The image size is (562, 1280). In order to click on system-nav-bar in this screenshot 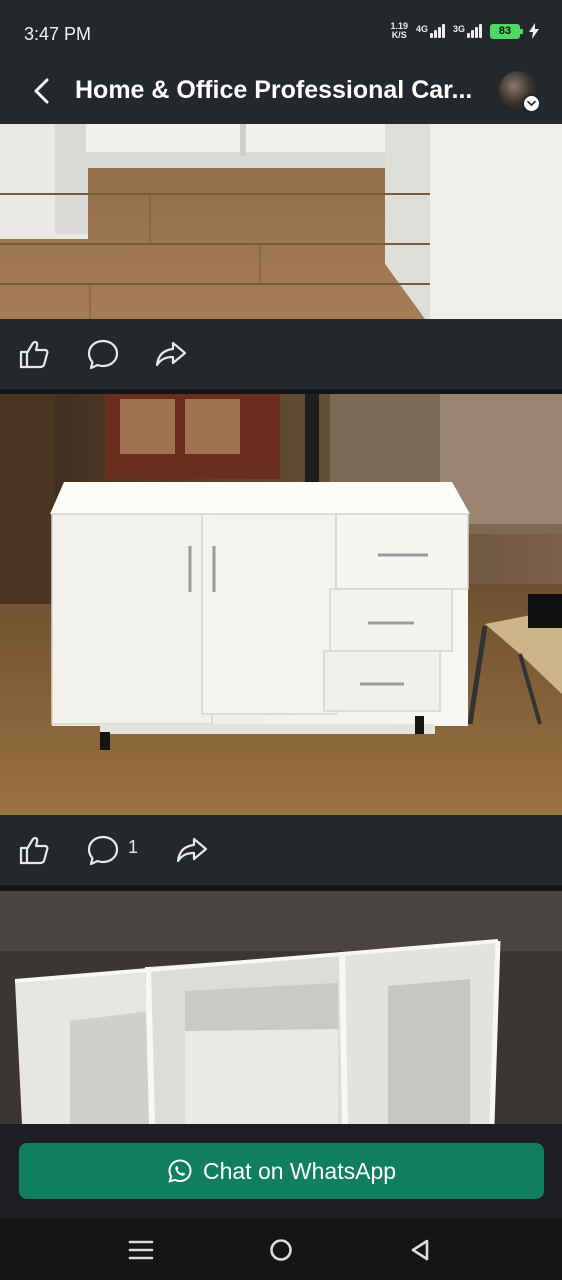, I will do `click(281, 1249)`.